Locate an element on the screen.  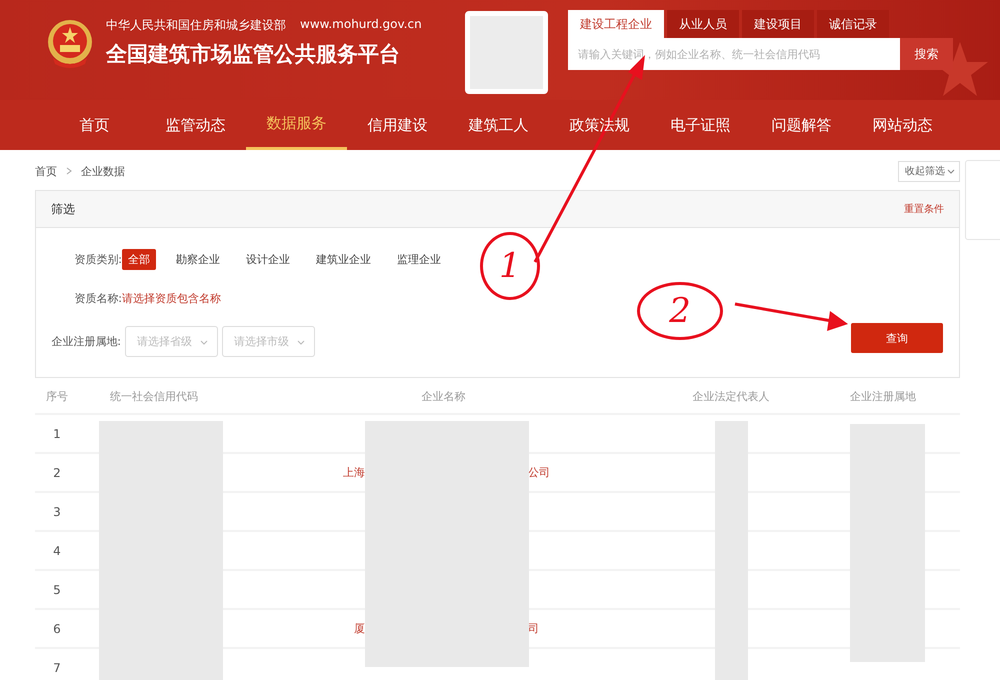
nav-item: 网站动态 is located at coordinates (902, 125).